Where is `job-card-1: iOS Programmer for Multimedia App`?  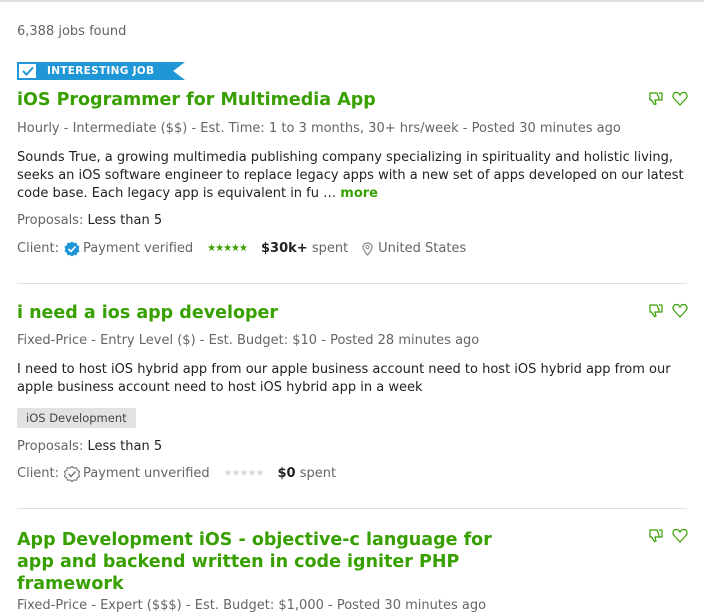 job-card-1: iOS Programmer for Multimedia App is located at coordinates (352, 100).